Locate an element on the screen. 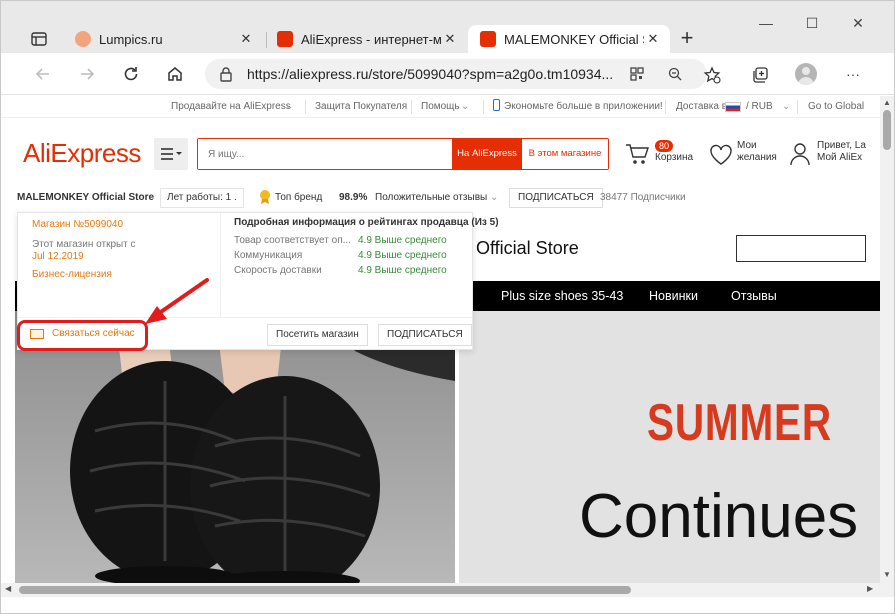  annotation-highlight-box is located at coordinates (82, 335).